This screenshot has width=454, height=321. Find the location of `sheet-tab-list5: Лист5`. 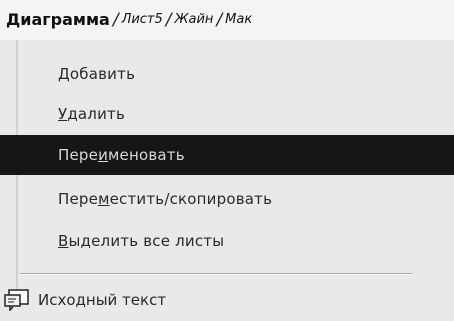

sheet-tab-list5: Лист5 is located at coordinates (142, 20).